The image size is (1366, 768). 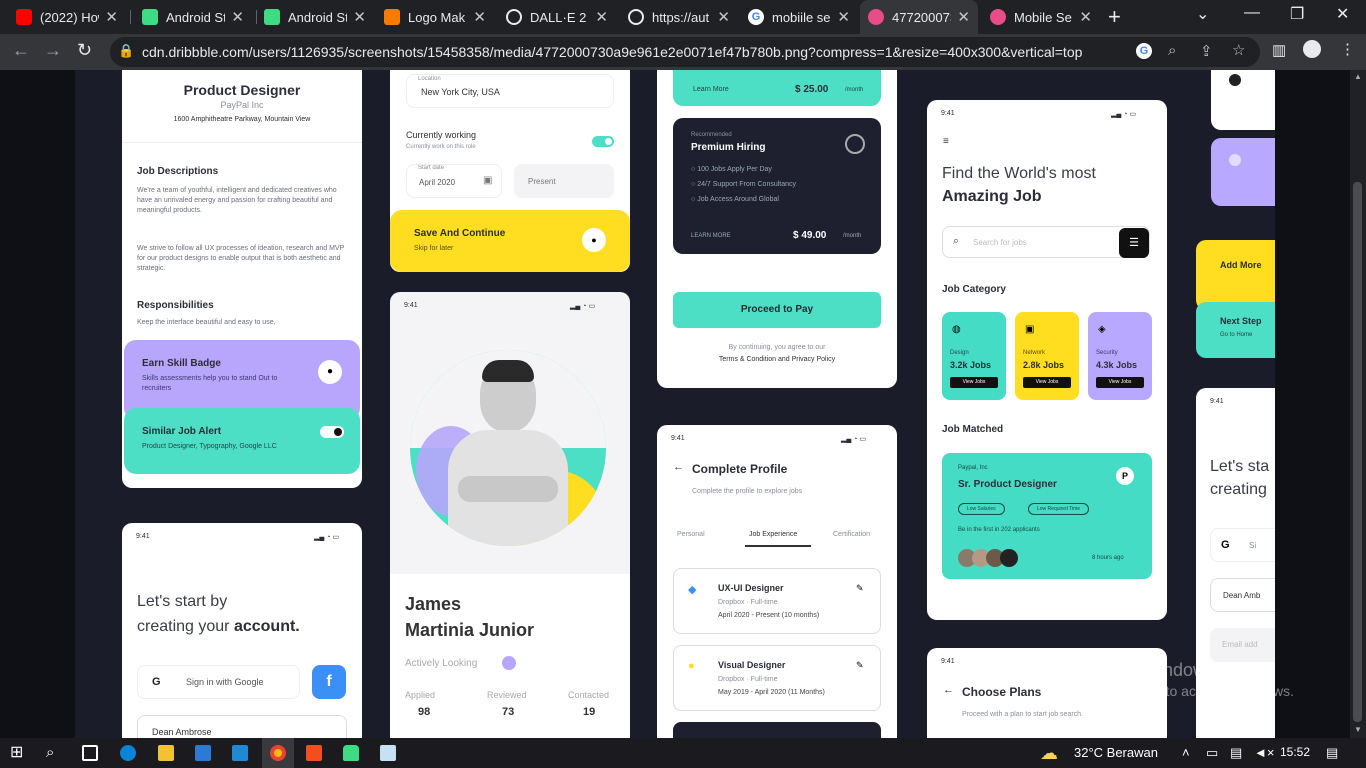 What do you see at coordinates (1242, 545) in the screenshot?
I see `google-signin-button: G Si` at bounding box center [1242, 545].